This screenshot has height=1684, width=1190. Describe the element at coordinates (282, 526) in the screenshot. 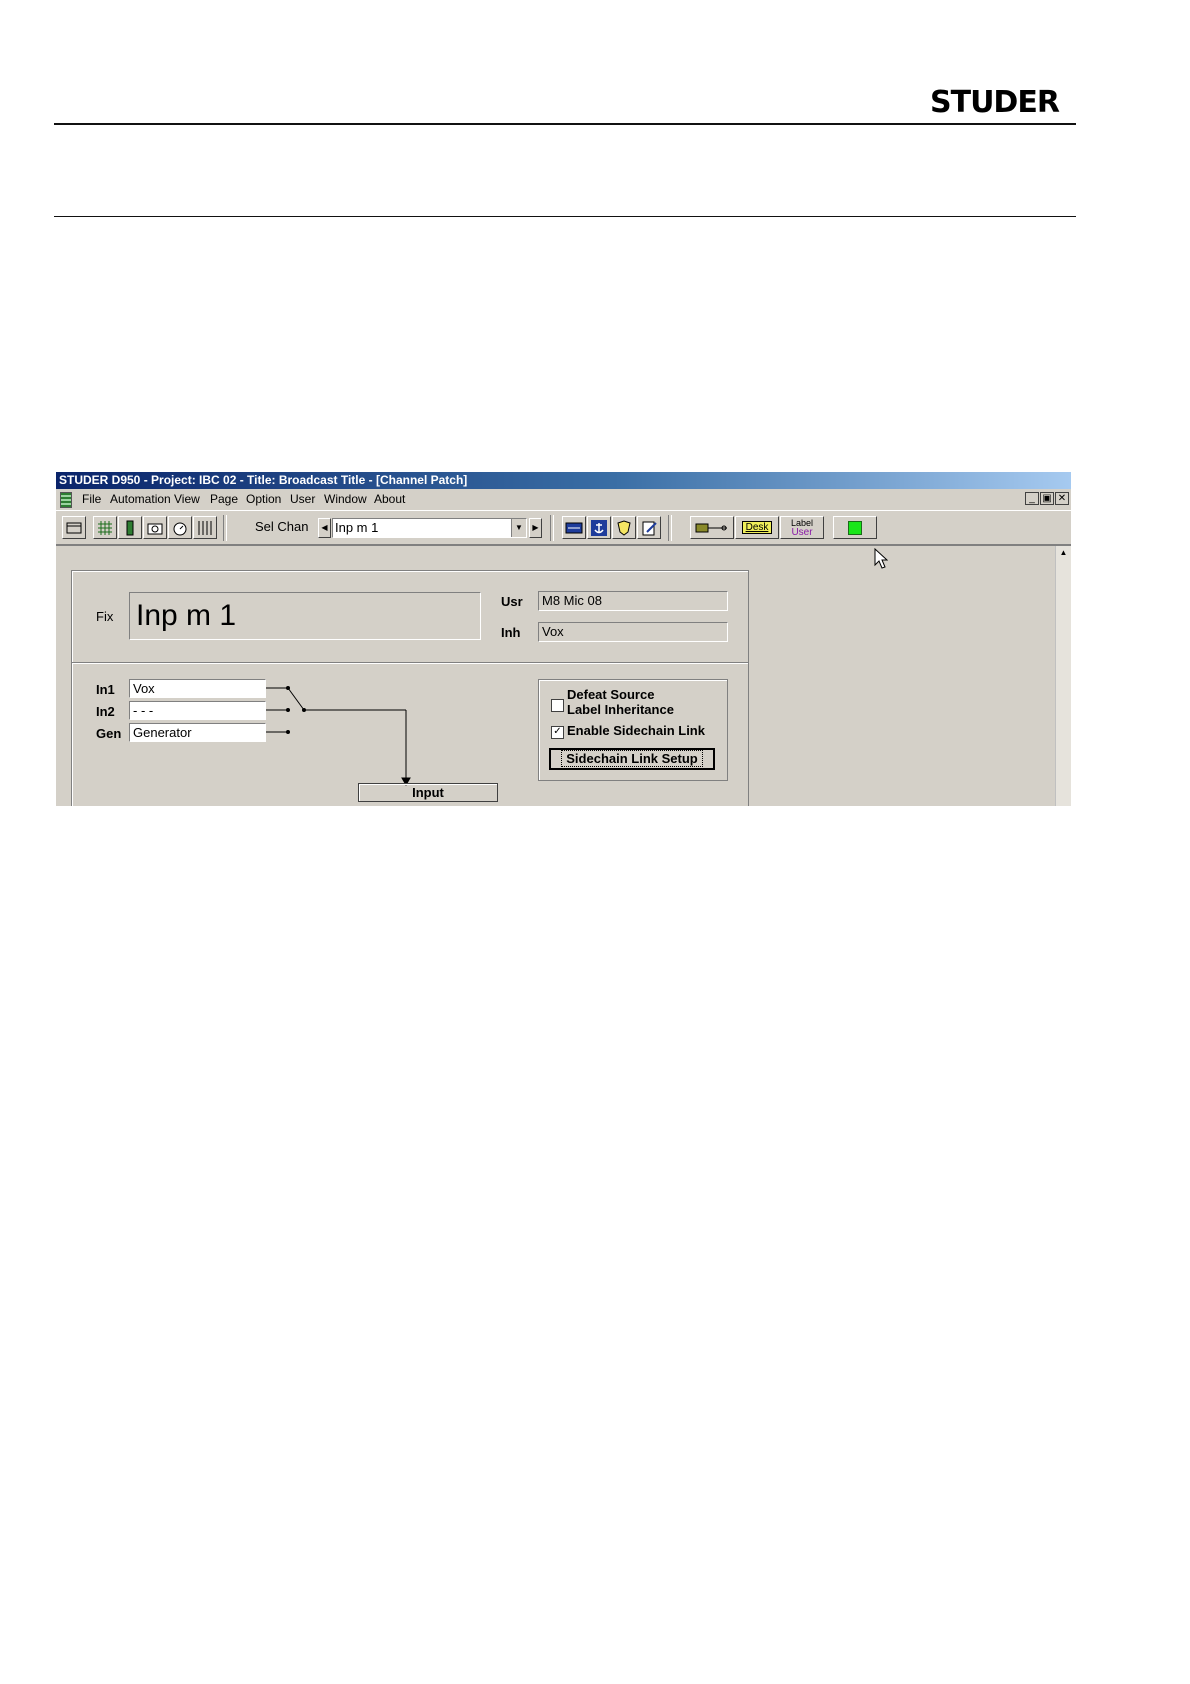

I see `sel-chan-label: Sel Chan` at that location.